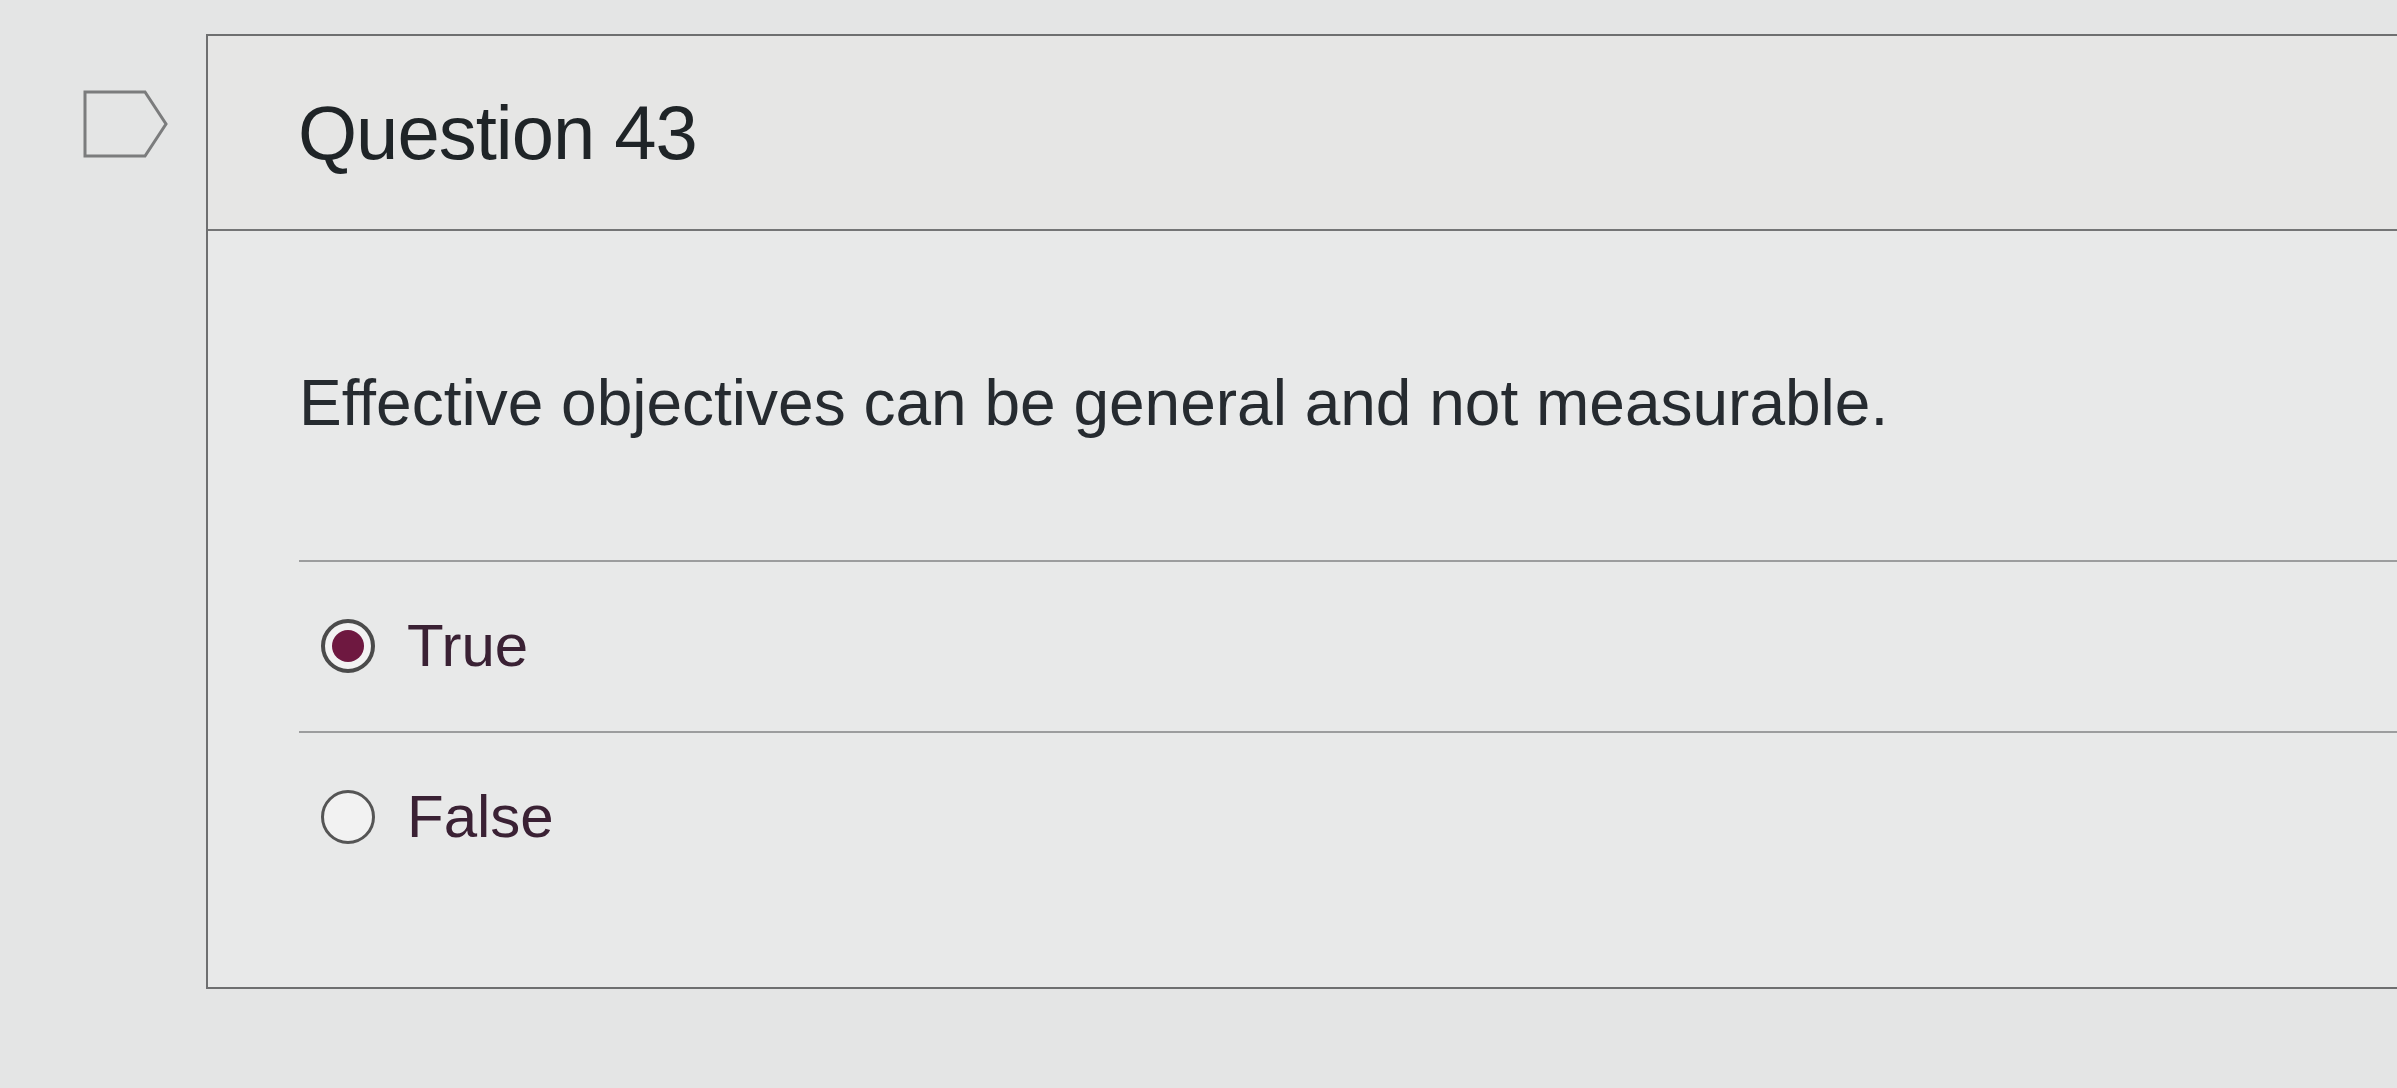 The image size is (2397, 1088). What do you see at coordinates (480, 817) in the screenshot?
I see `answer-label: False` at bounding box center [480, 817].